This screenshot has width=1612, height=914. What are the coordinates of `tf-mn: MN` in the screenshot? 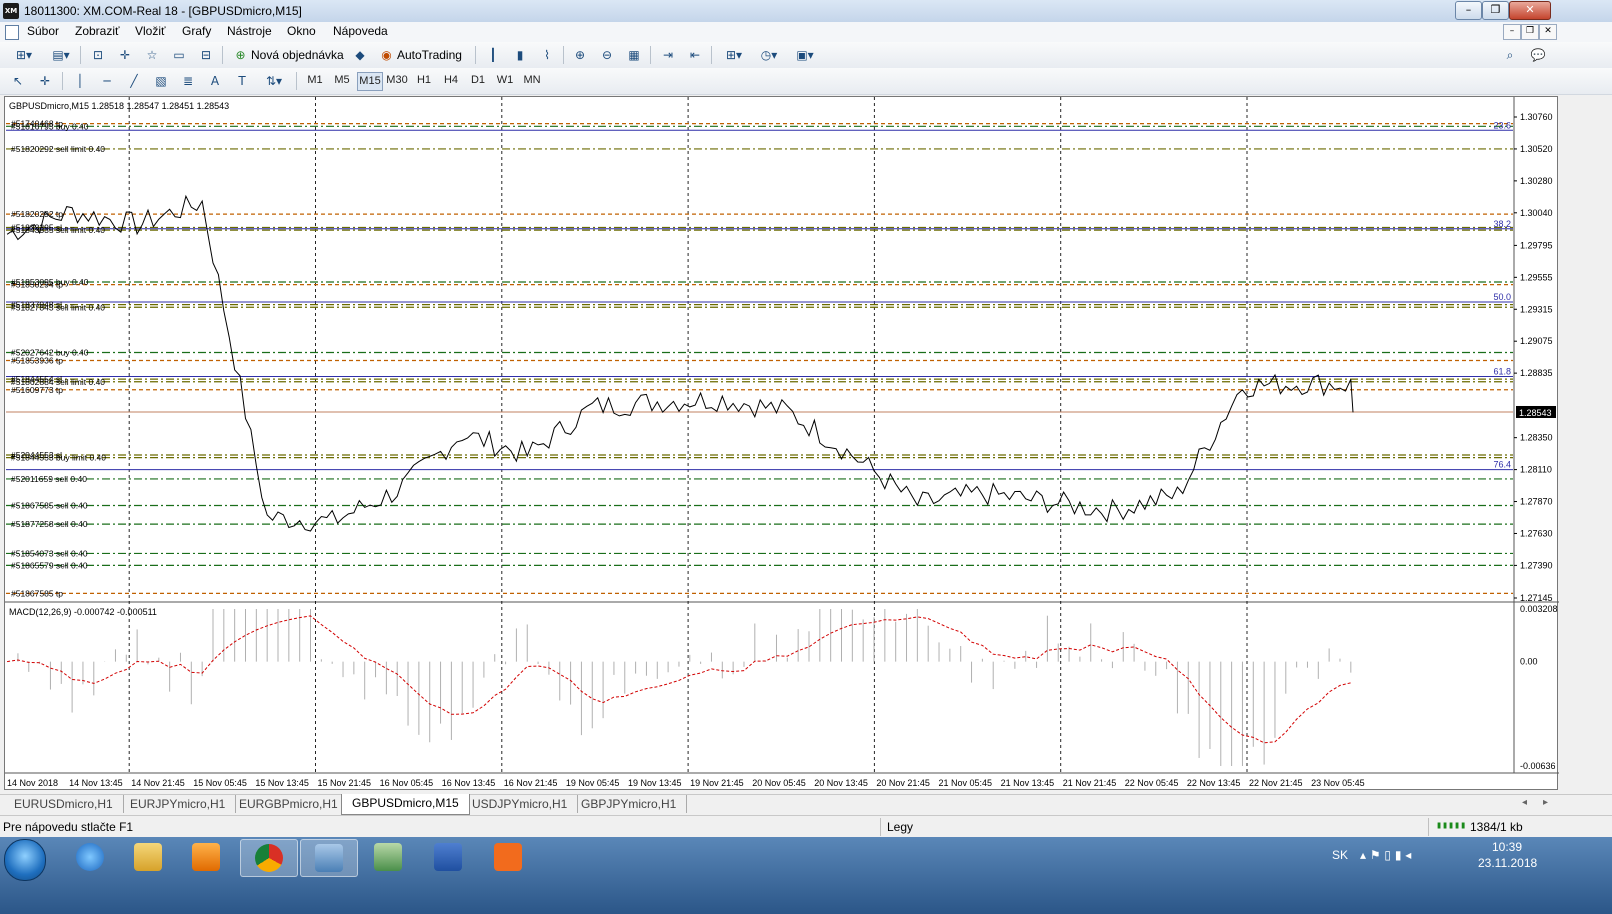 It's located at (532, 80).